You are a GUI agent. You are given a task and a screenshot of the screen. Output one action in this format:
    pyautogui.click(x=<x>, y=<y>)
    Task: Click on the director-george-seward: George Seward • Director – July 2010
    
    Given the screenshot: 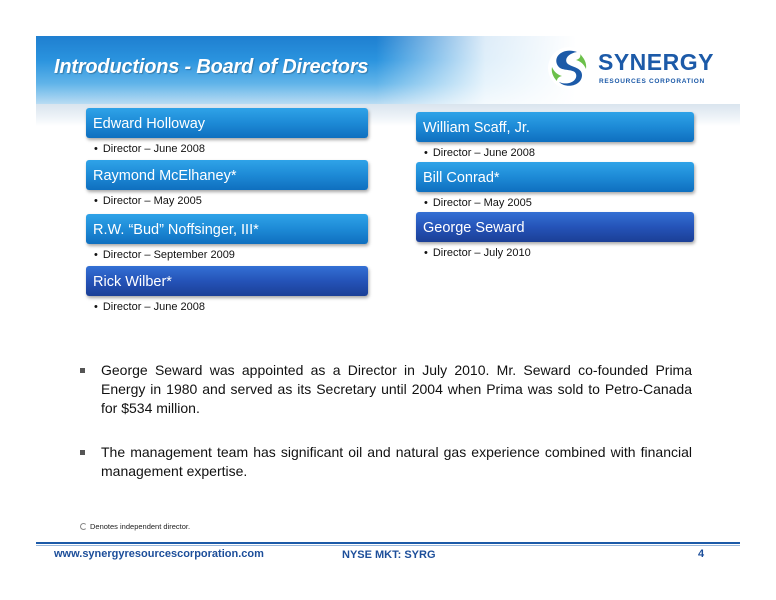 What is the action you would take?
    pyautogui.click(x=555, y=235)
    